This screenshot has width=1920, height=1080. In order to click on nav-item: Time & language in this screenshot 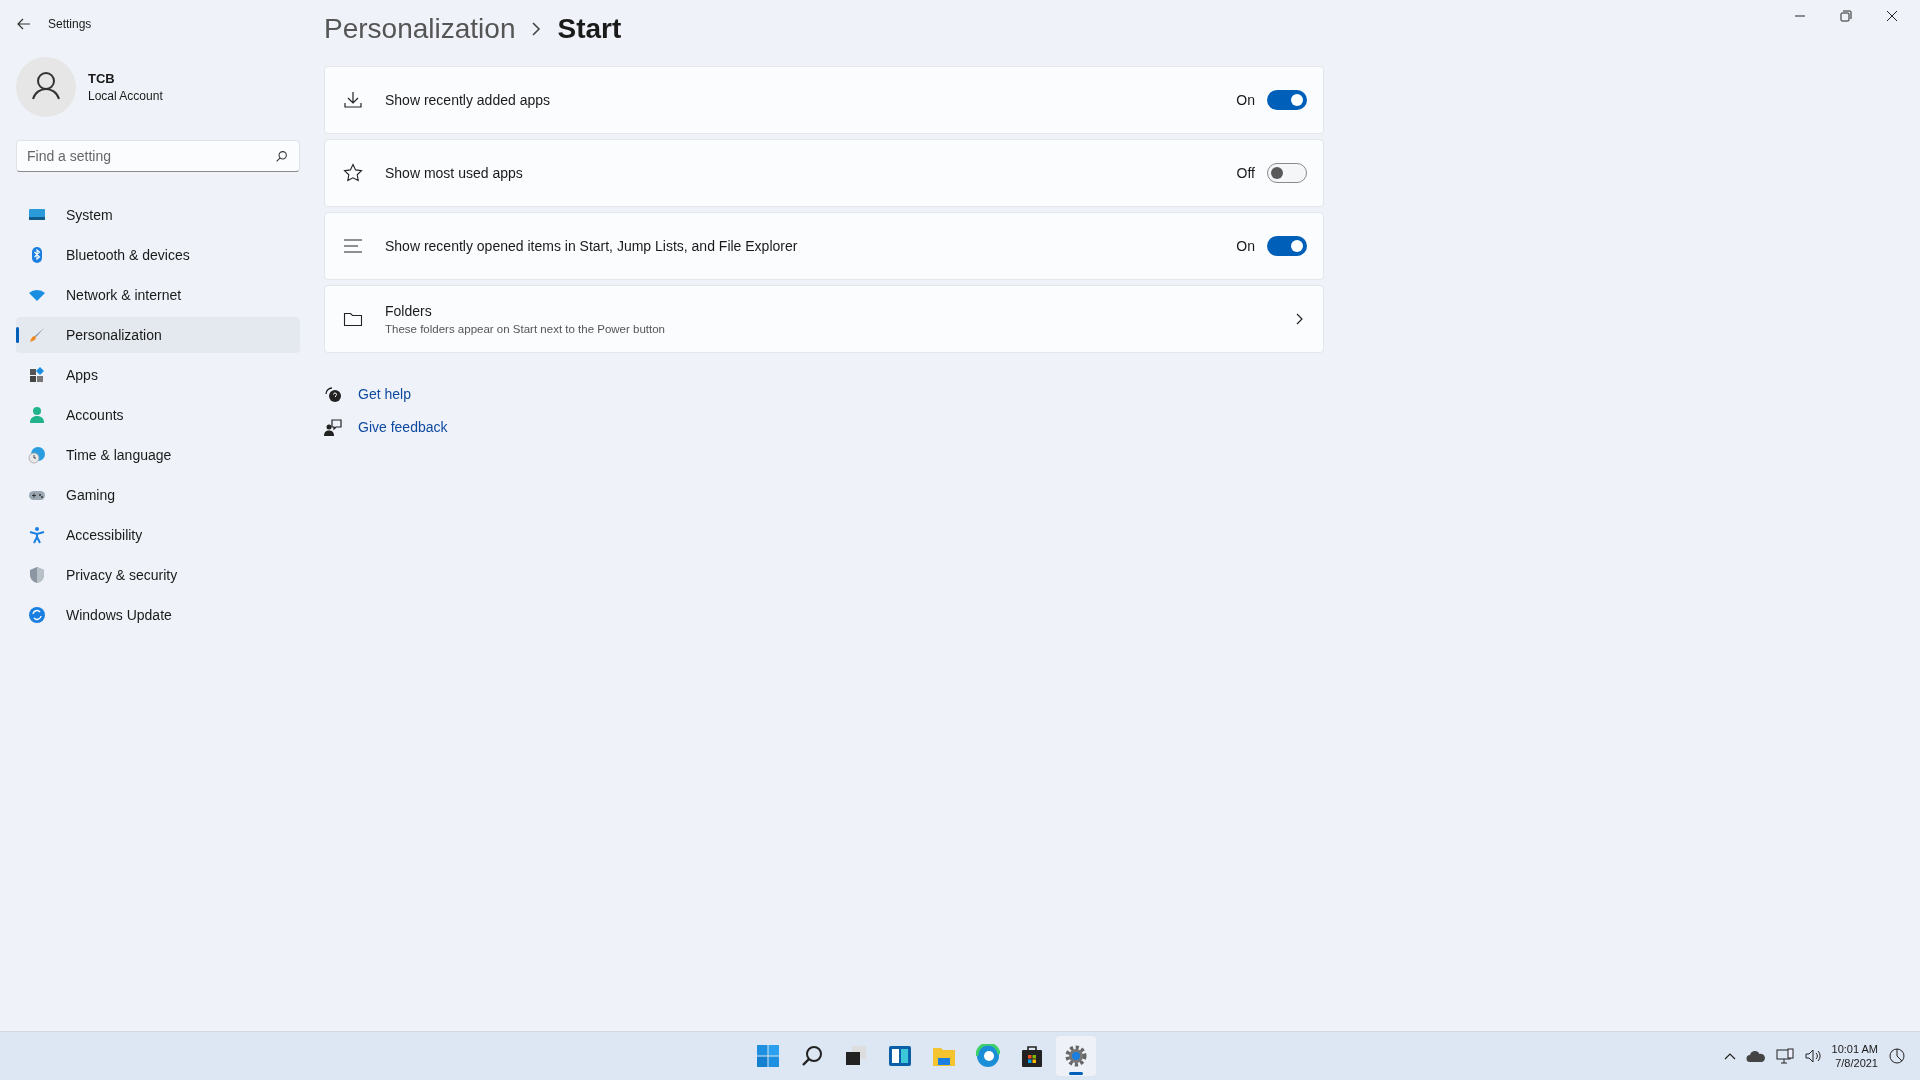, I will do `click(158, 455)`.